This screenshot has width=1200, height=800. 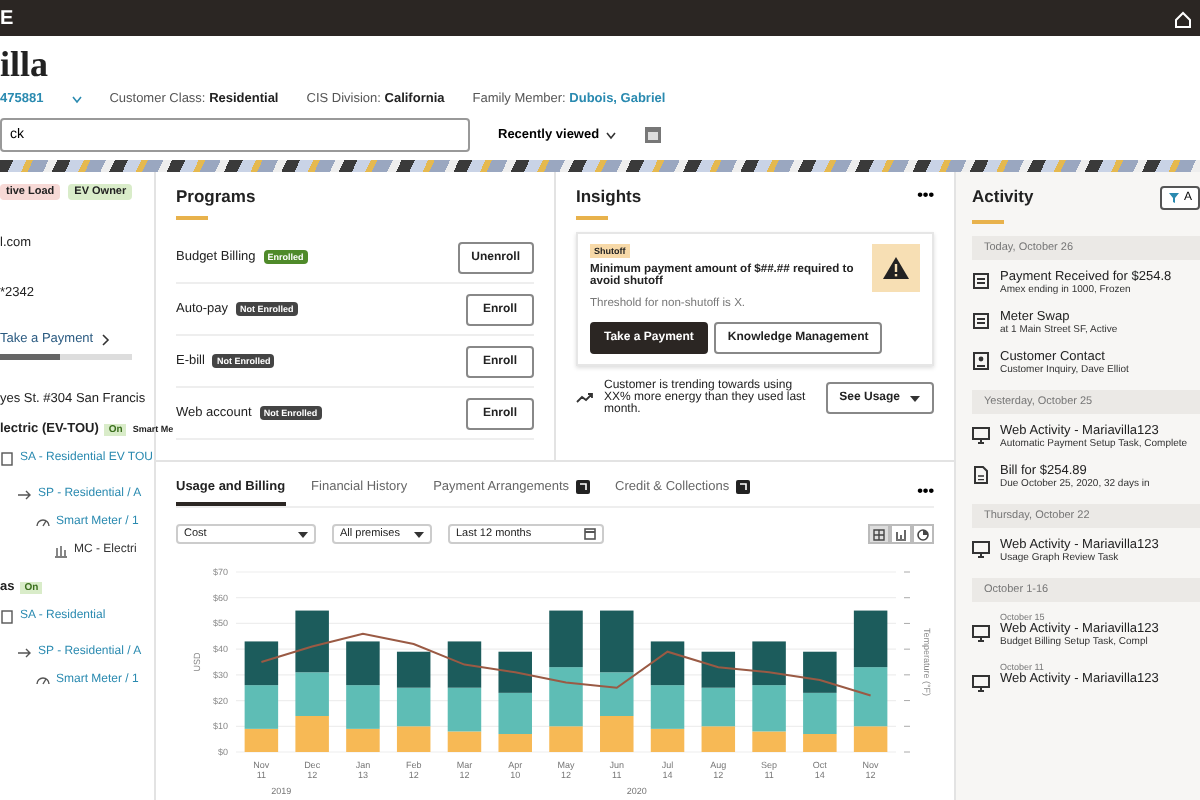 What do you see at coordinates (24, 65) in the screenshot?
I see `customer-name: illa` at bounding box center [24, 65].